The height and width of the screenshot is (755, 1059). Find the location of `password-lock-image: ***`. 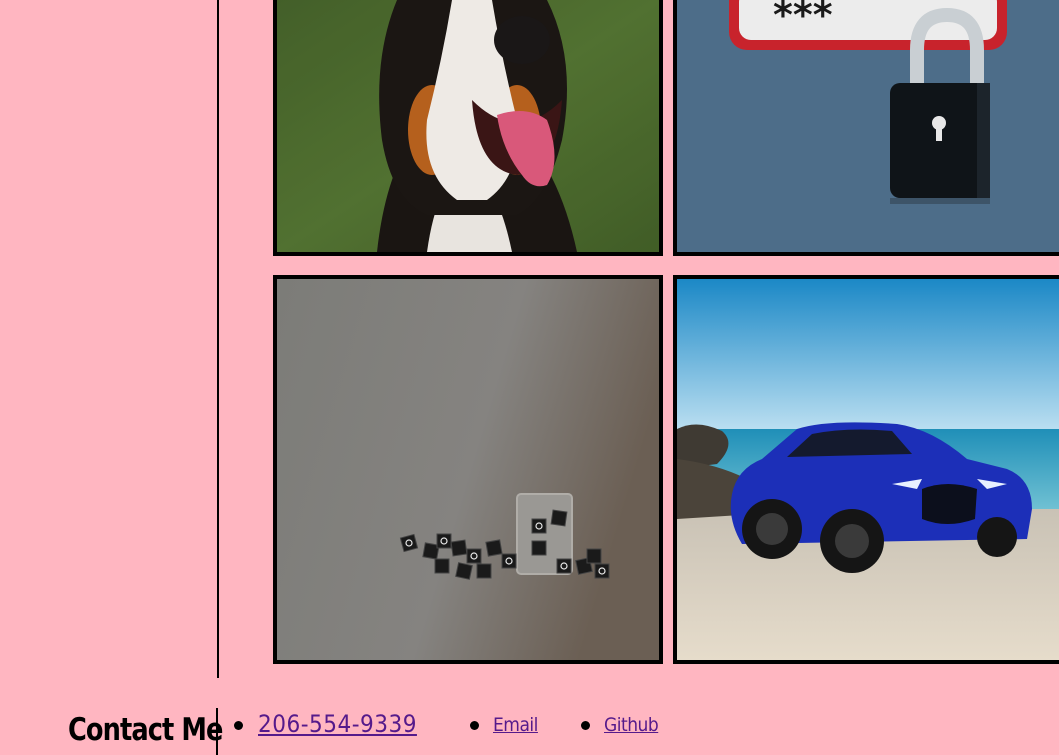

password-lock-image: *** is located at coordinates (868, 126).